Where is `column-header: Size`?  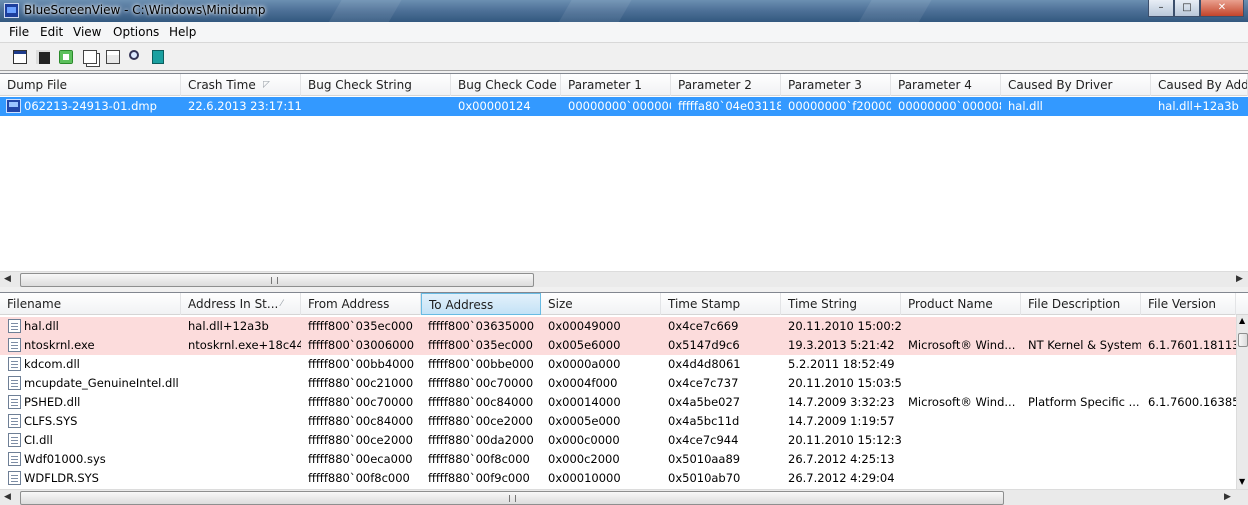
column-header: Size is located at coordinates (601, 304).